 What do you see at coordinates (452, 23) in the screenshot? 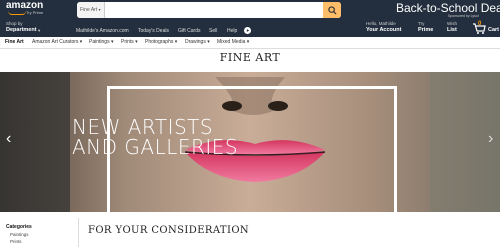
I see `wish-label: Wish` at bounding box center [452, 23].